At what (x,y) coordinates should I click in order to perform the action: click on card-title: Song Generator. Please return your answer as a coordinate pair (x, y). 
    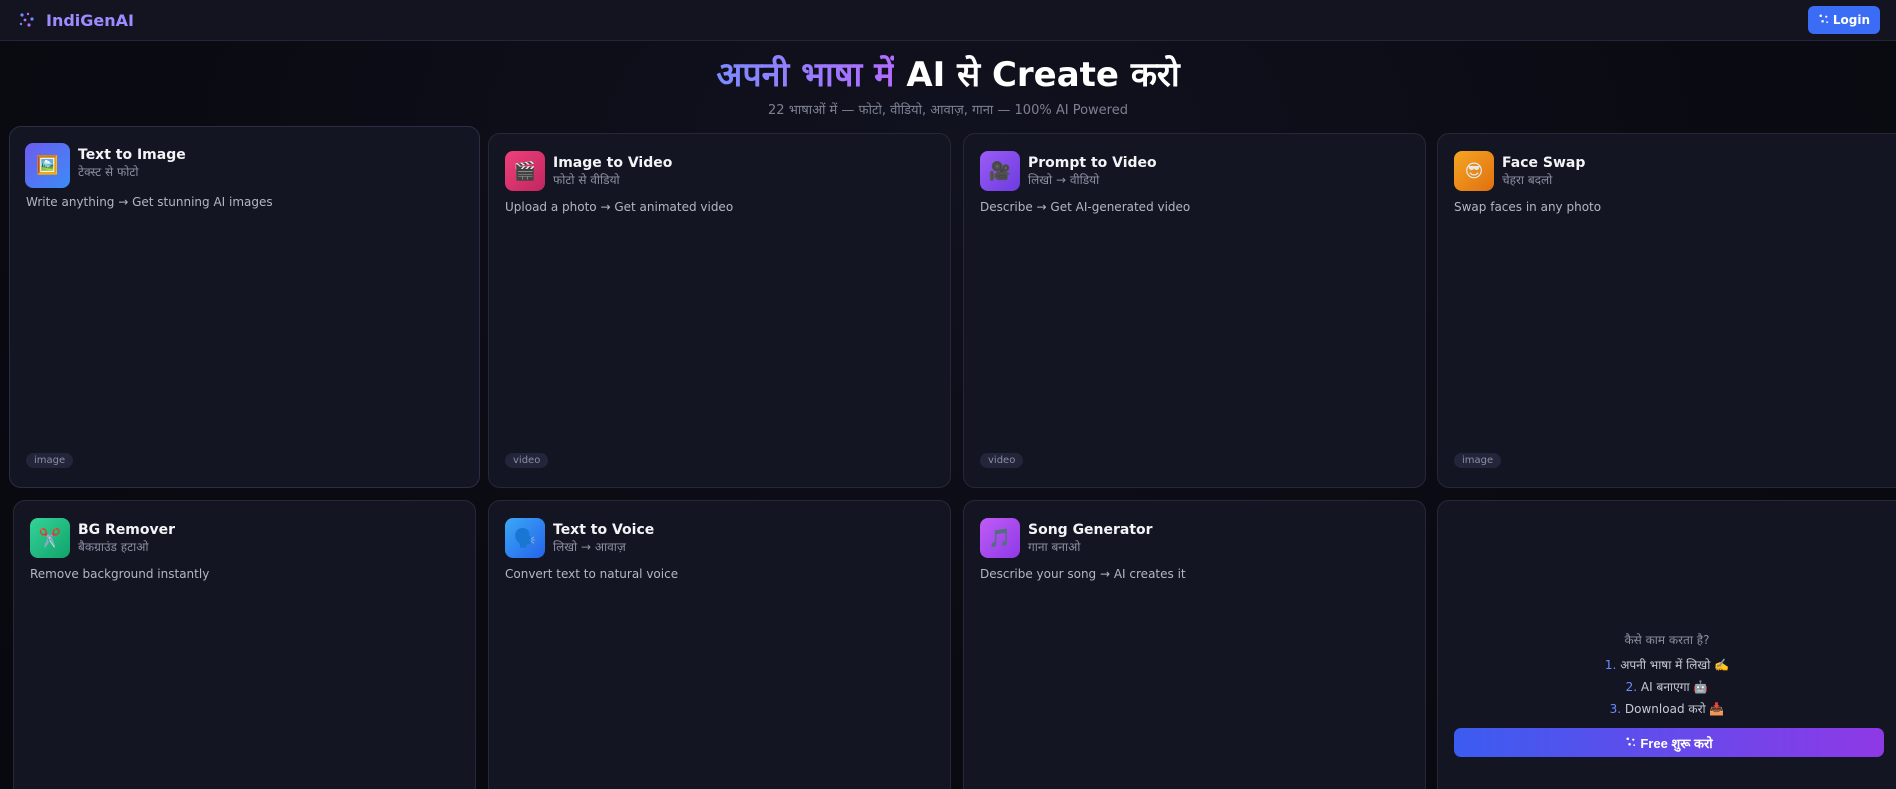
    Looking at the image, I should click on (1090, 530).